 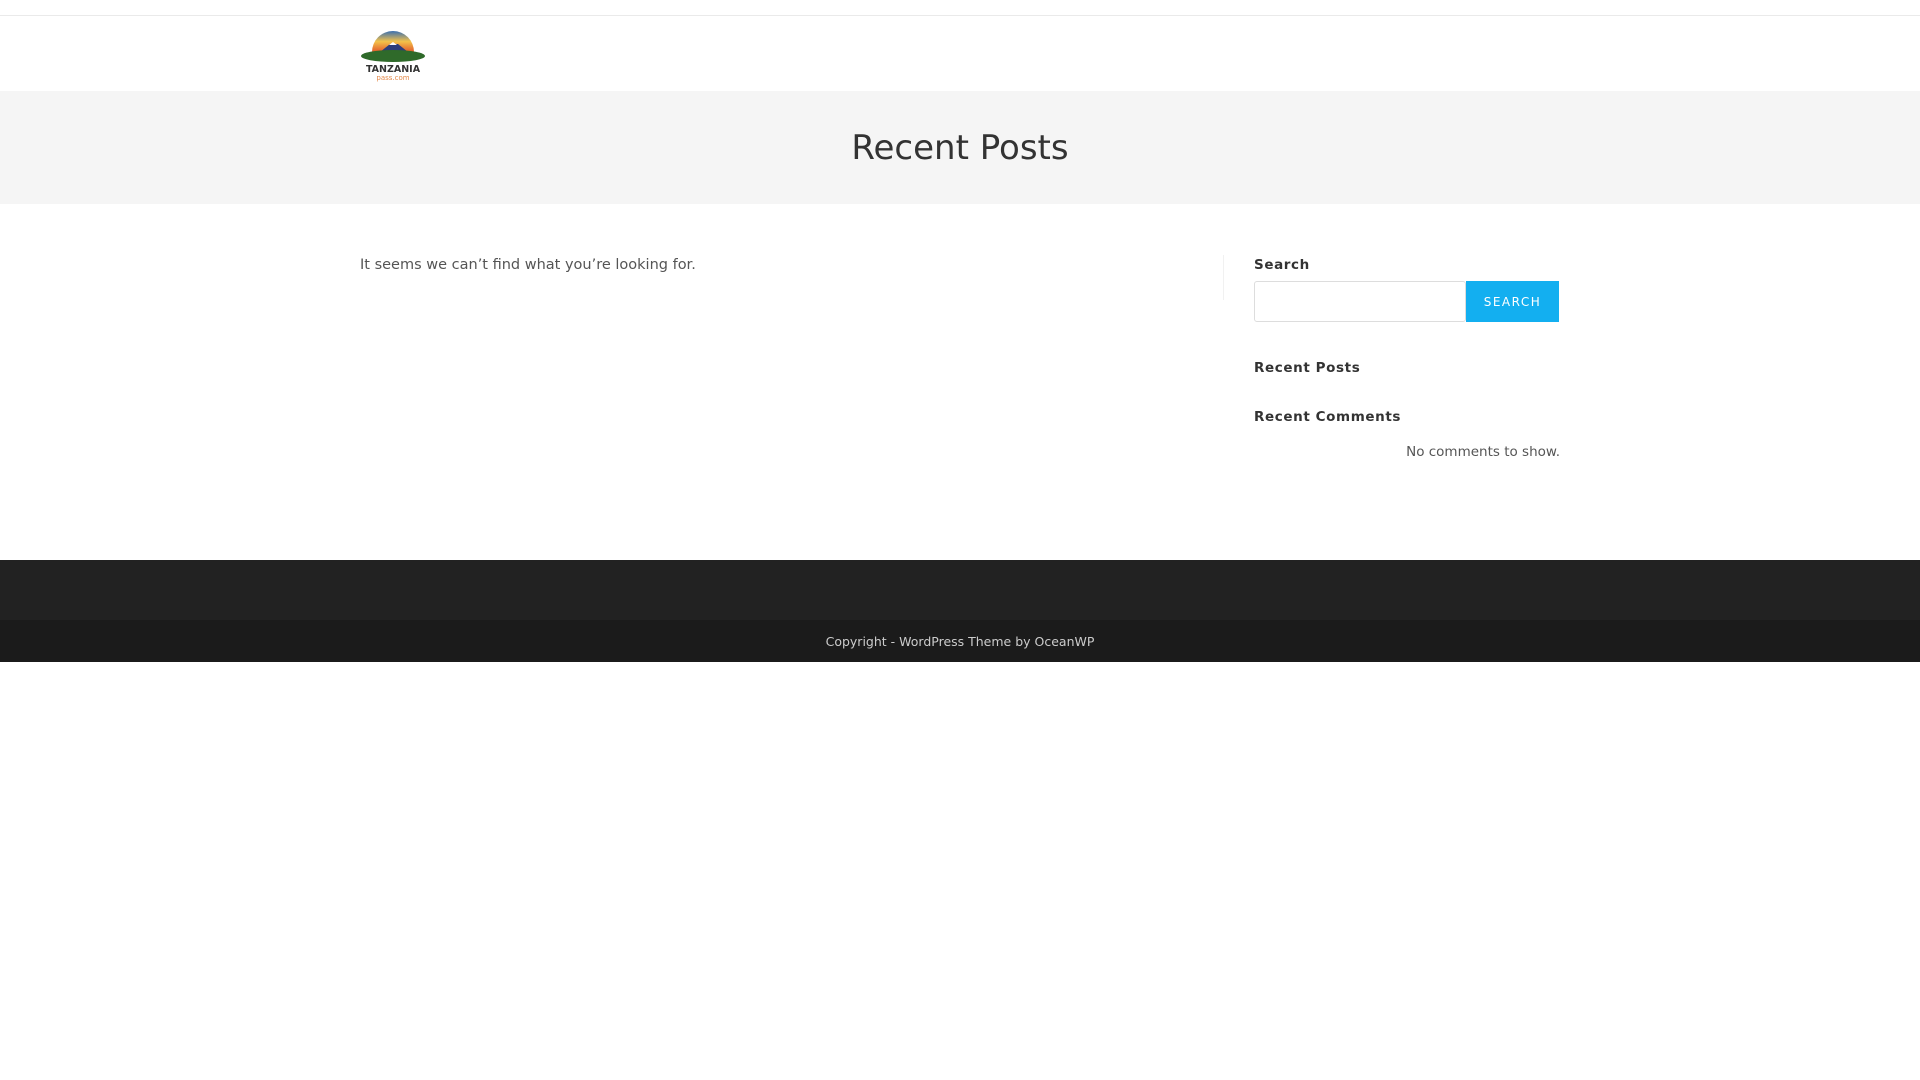 I want to click on copyright-text: Copyright - WordPress Theme by OceanWP, so click(x=960, y=641).